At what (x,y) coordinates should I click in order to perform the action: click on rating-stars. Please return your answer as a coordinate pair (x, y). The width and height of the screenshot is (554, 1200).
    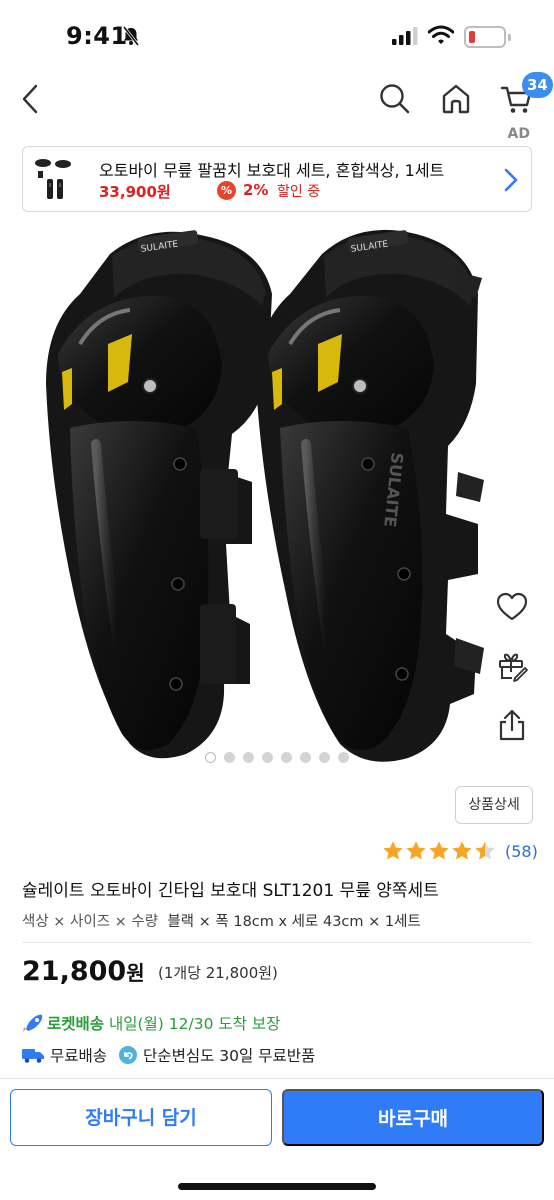
    Looking at the image, I should click on (439, 851).